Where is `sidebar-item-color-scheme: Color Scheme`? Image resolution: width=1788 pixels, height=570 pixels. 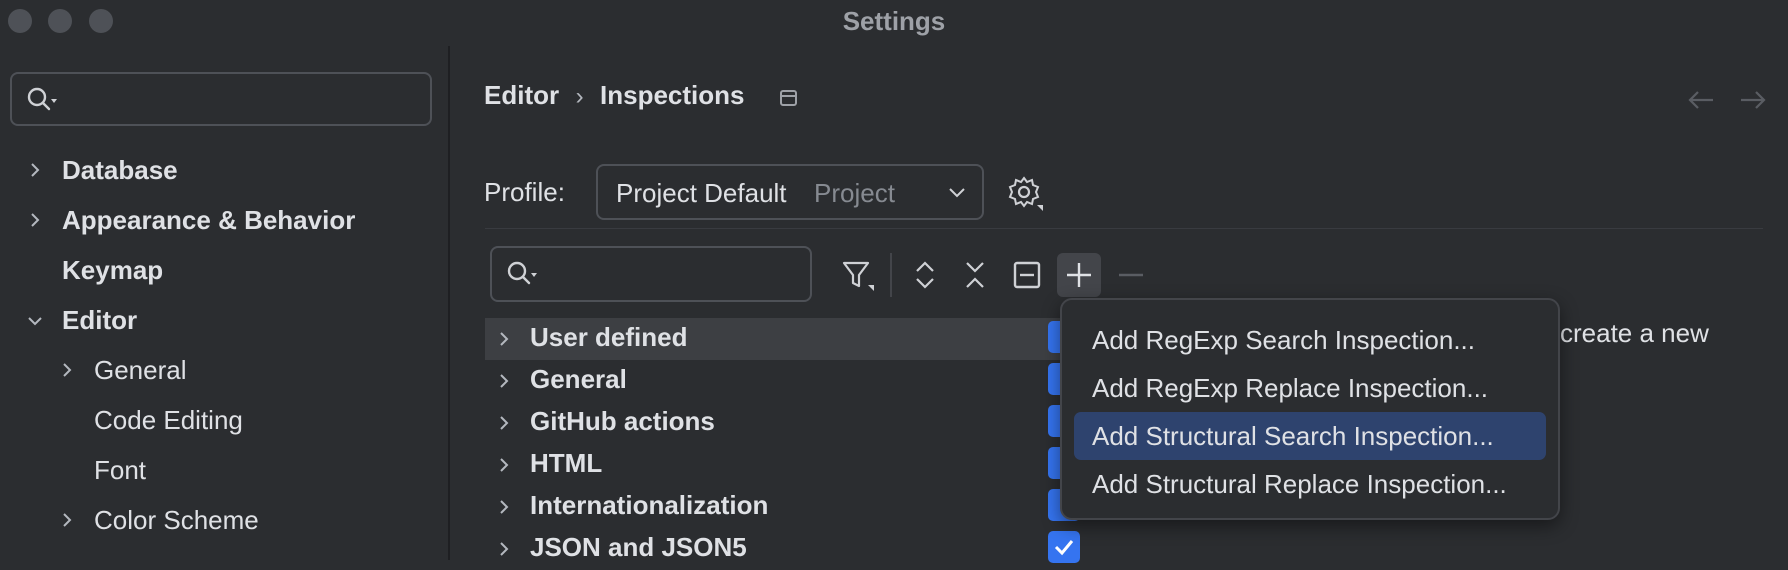
sidebar-item-color-scheme: Color Scheme is located at coordinates (176, 520).